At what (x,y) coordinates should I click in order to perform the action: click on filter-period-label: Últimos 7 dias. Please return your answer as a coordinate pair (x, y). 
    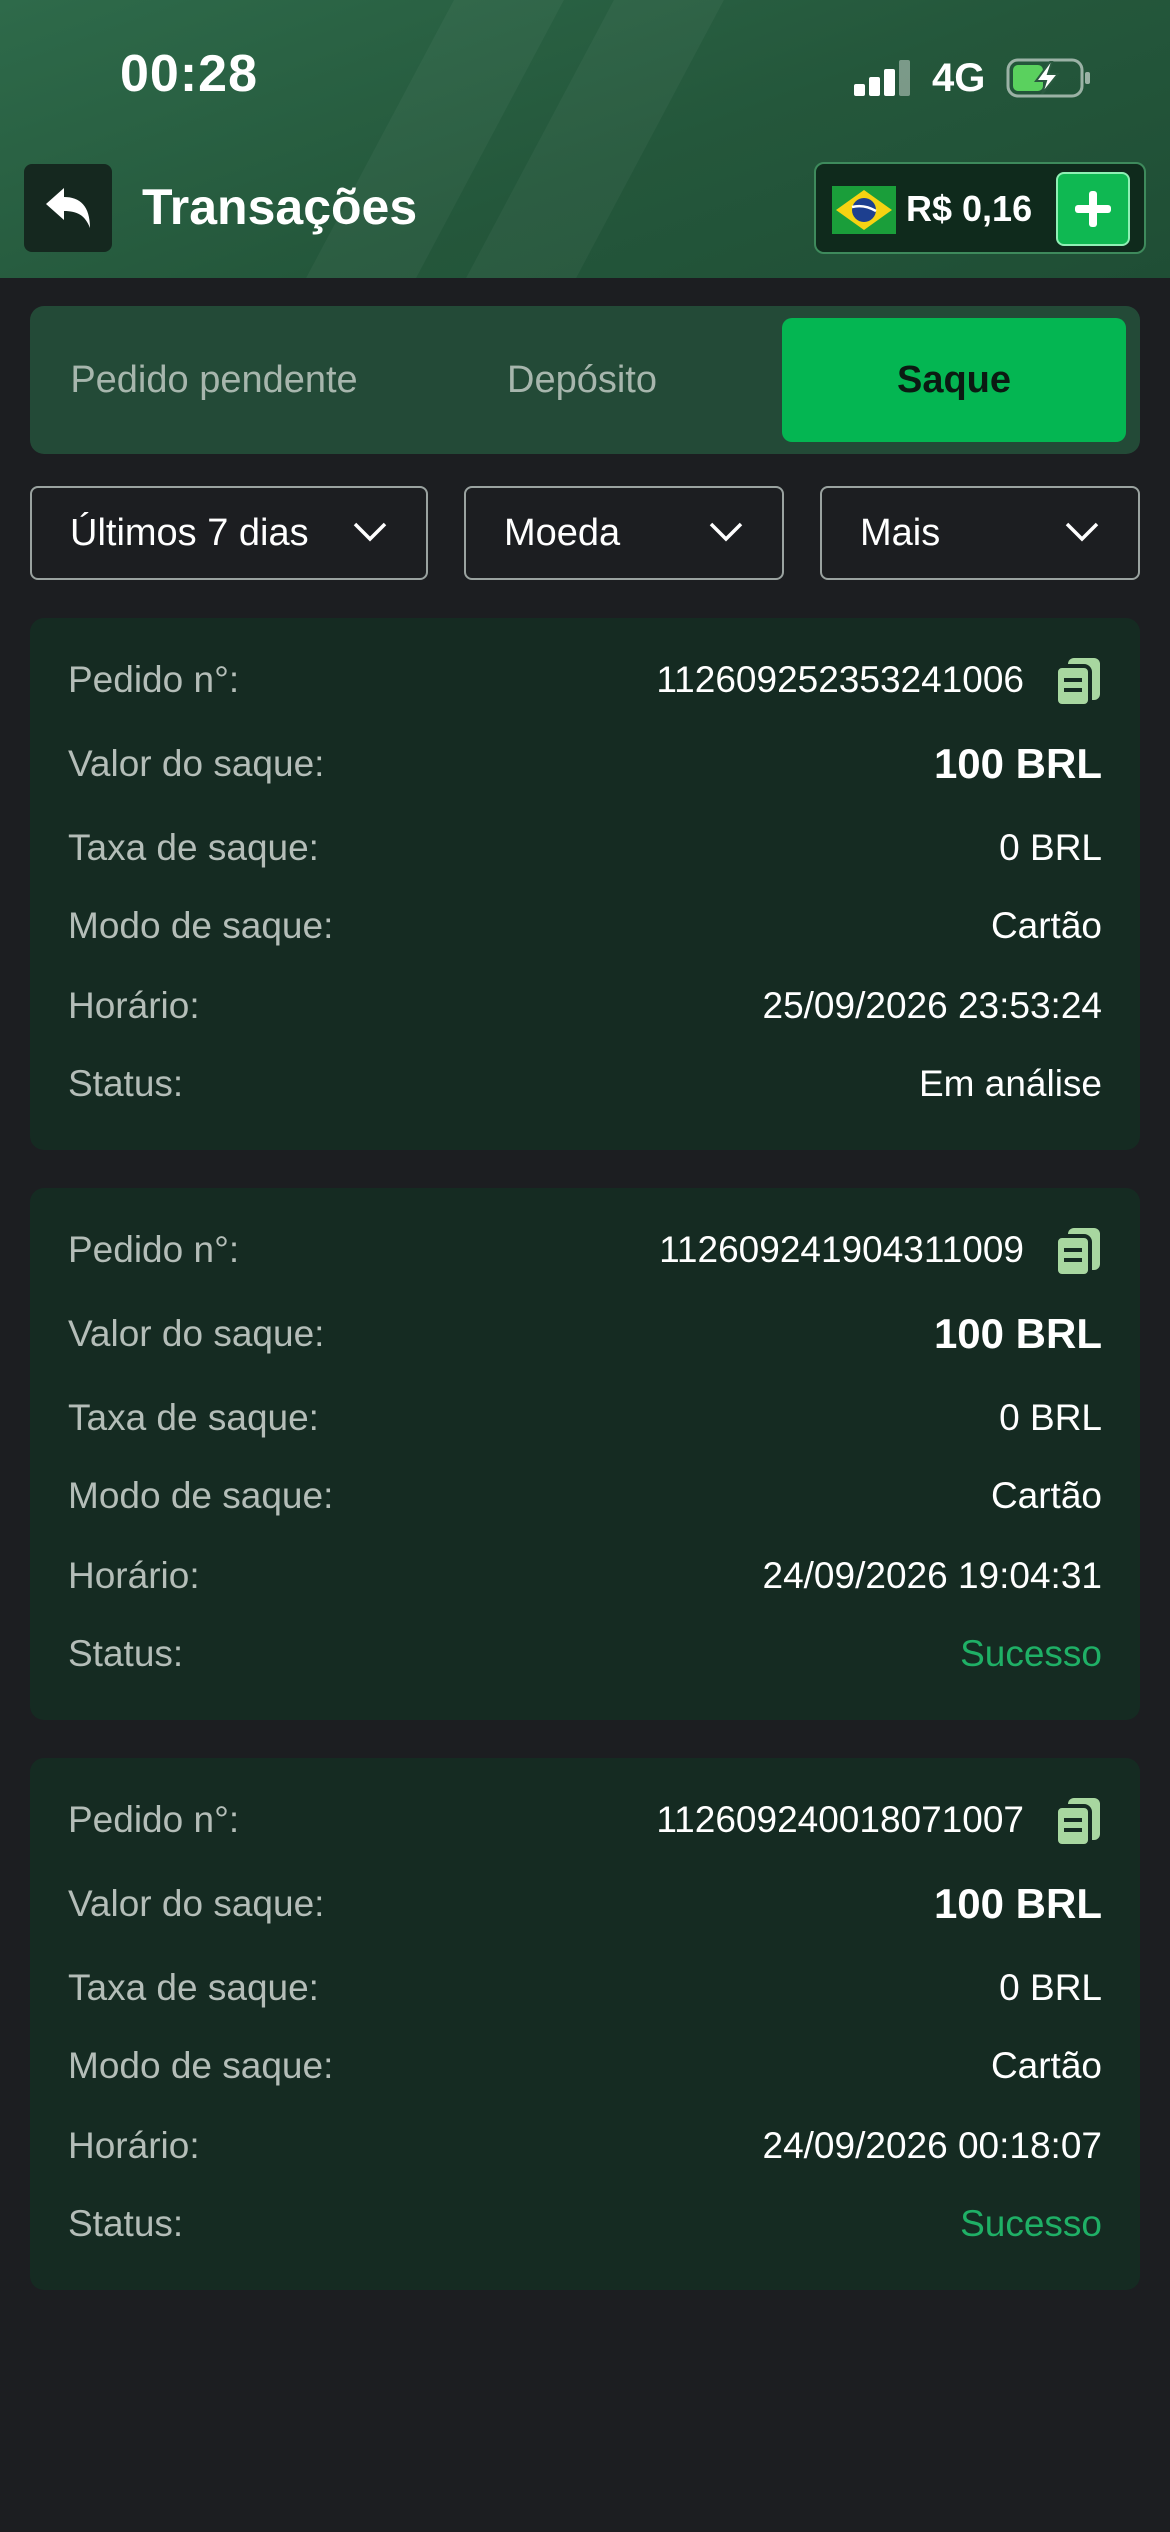
    Looking at the image, I should click on (189, 532).